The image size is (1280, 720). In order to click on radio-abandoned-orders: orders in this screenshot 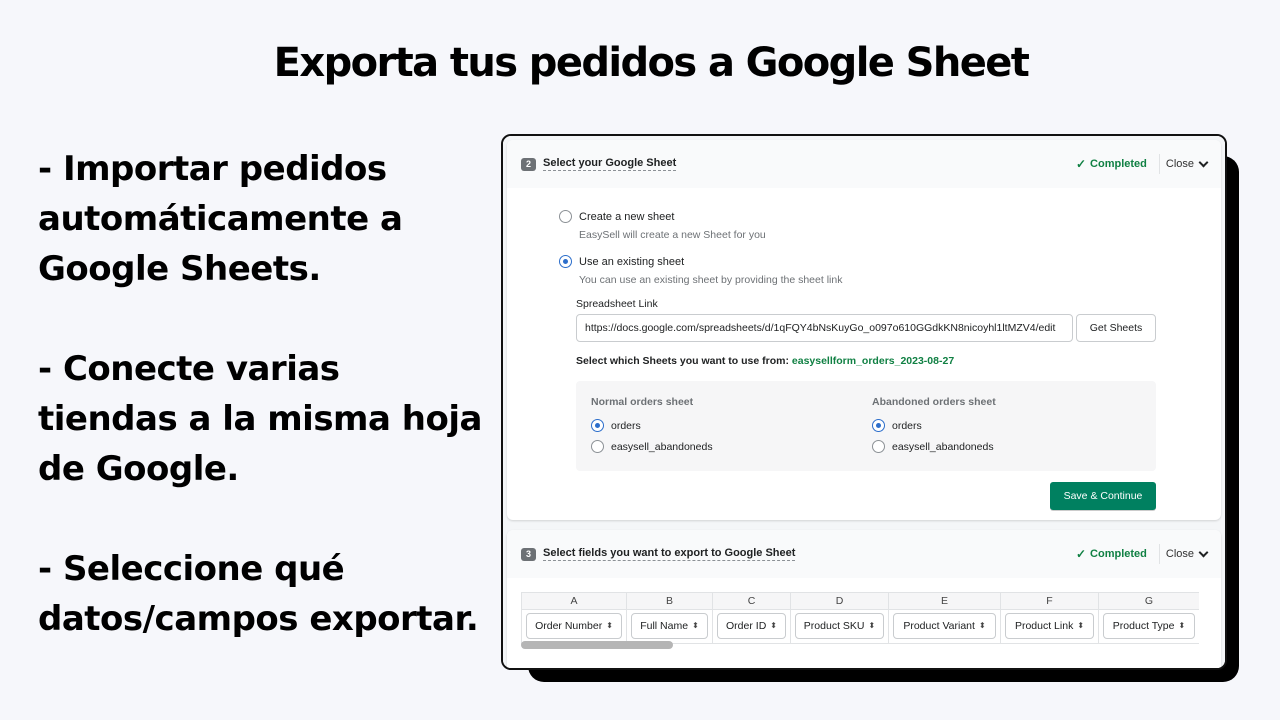, I will do `click(934, 425)`.